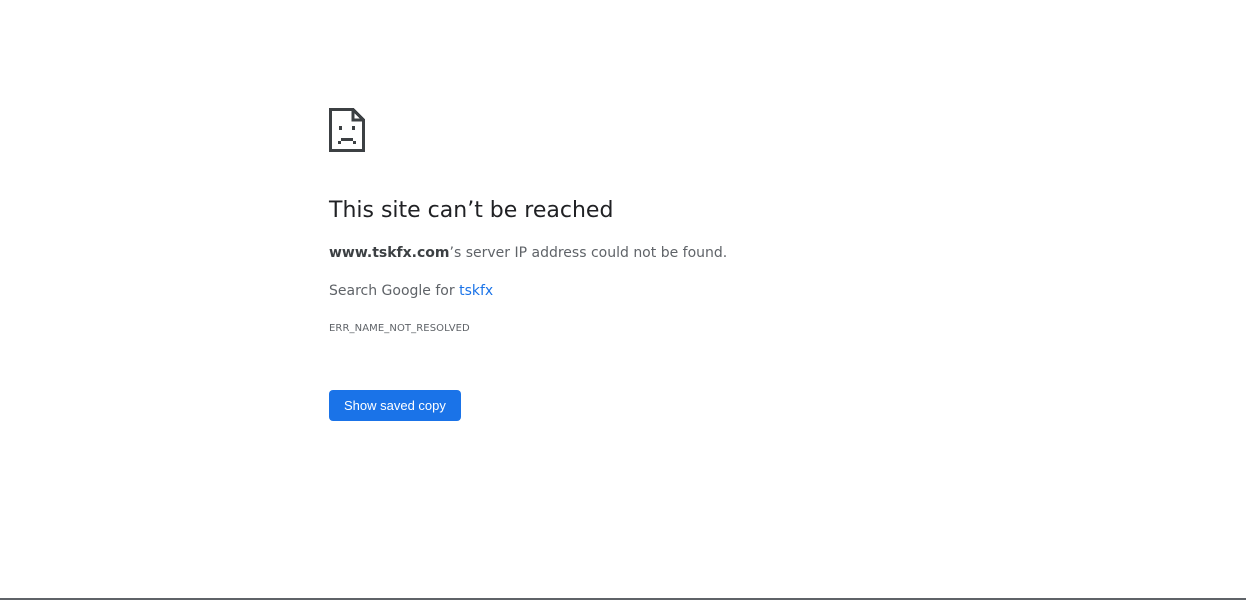  I want to click on search-prefix: Search Google for, so click(394, 291).